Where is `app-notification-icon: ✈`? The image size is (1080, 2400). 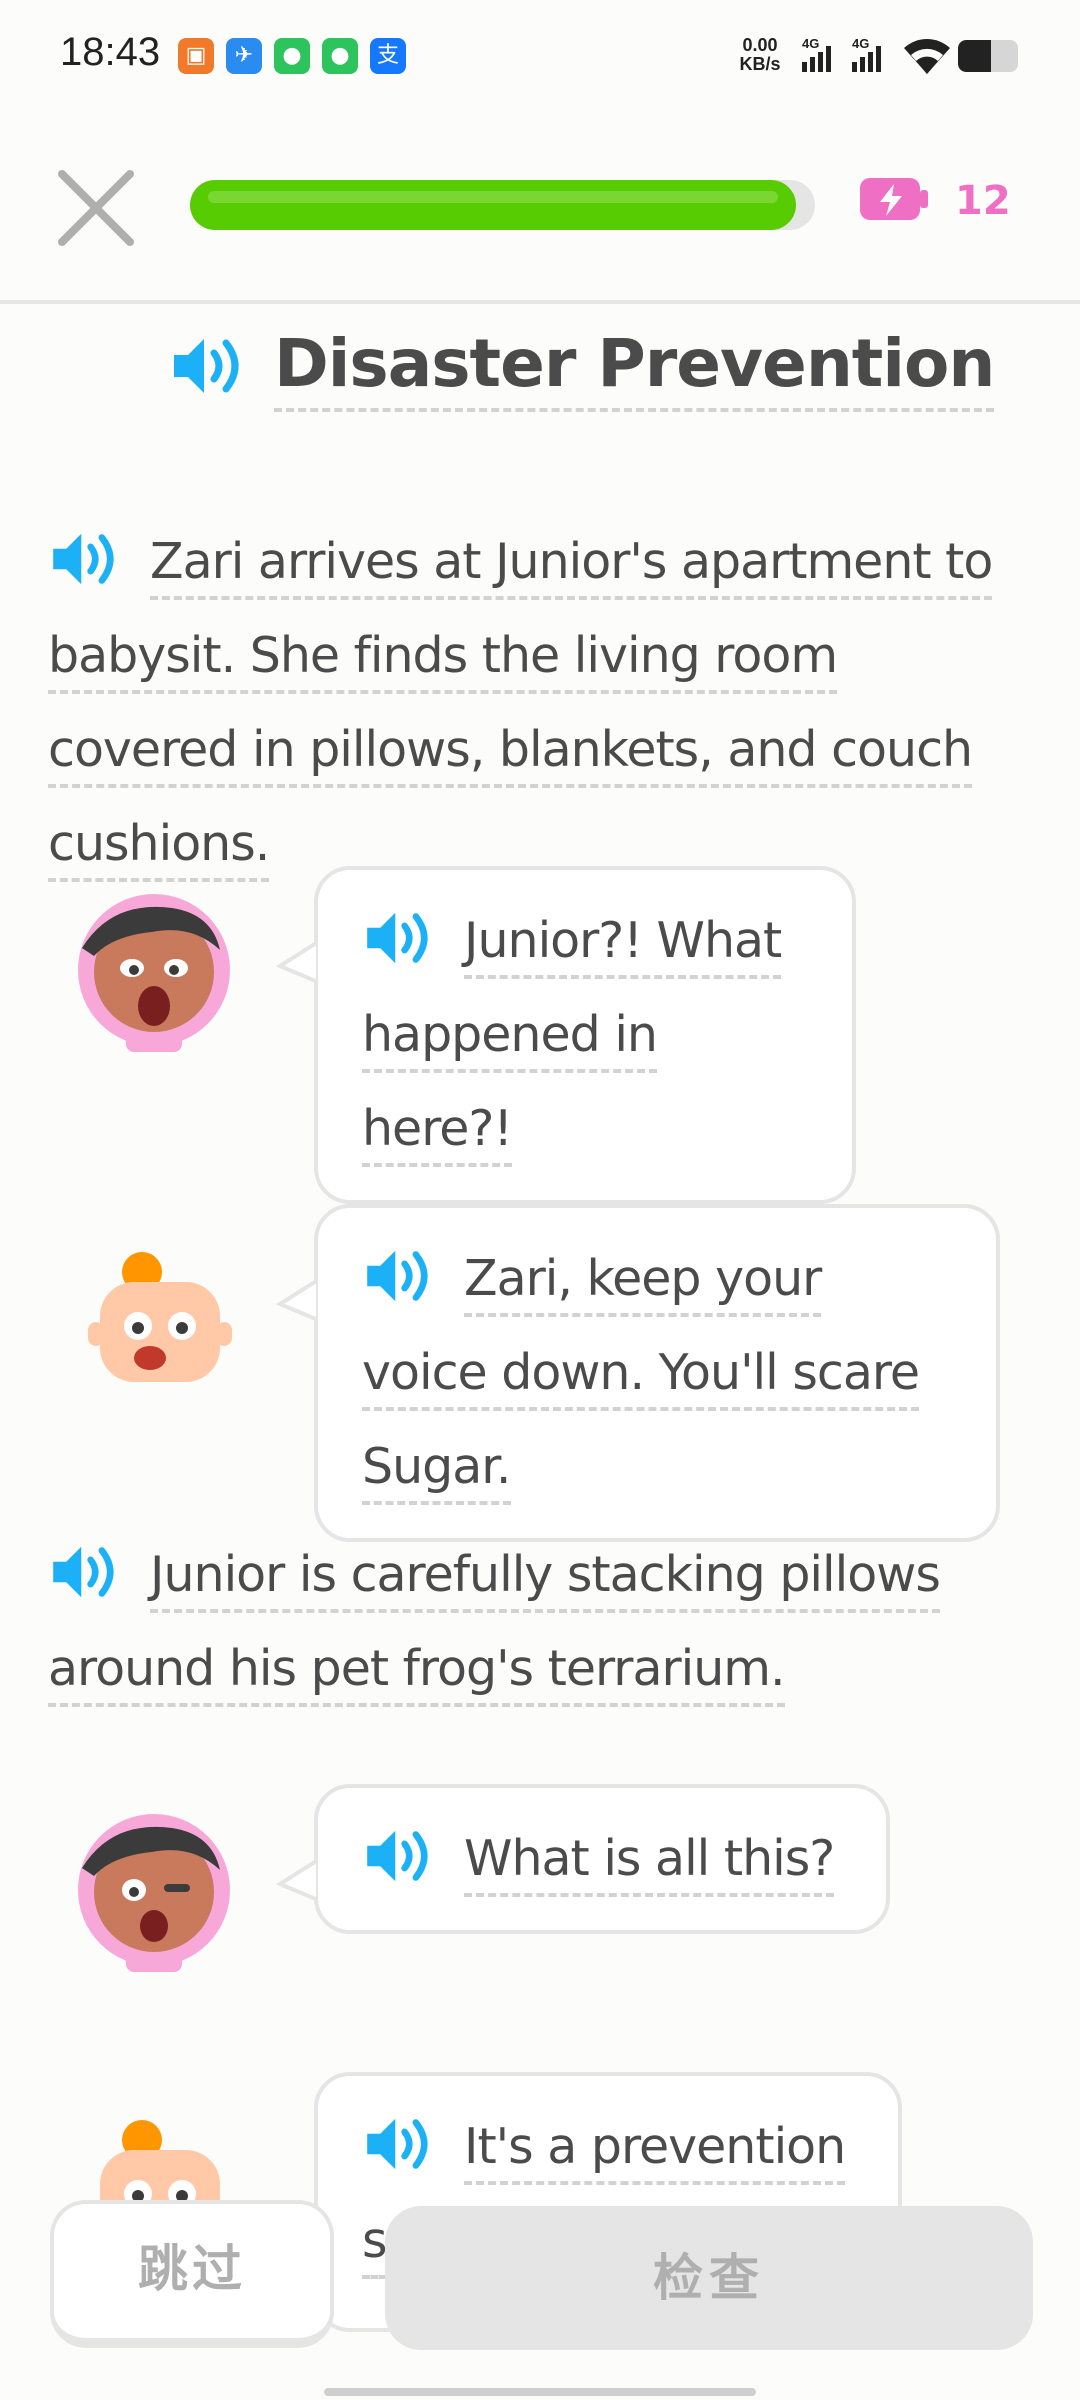 app-notification-icon: ✈ is located at coordinates (244, 56).